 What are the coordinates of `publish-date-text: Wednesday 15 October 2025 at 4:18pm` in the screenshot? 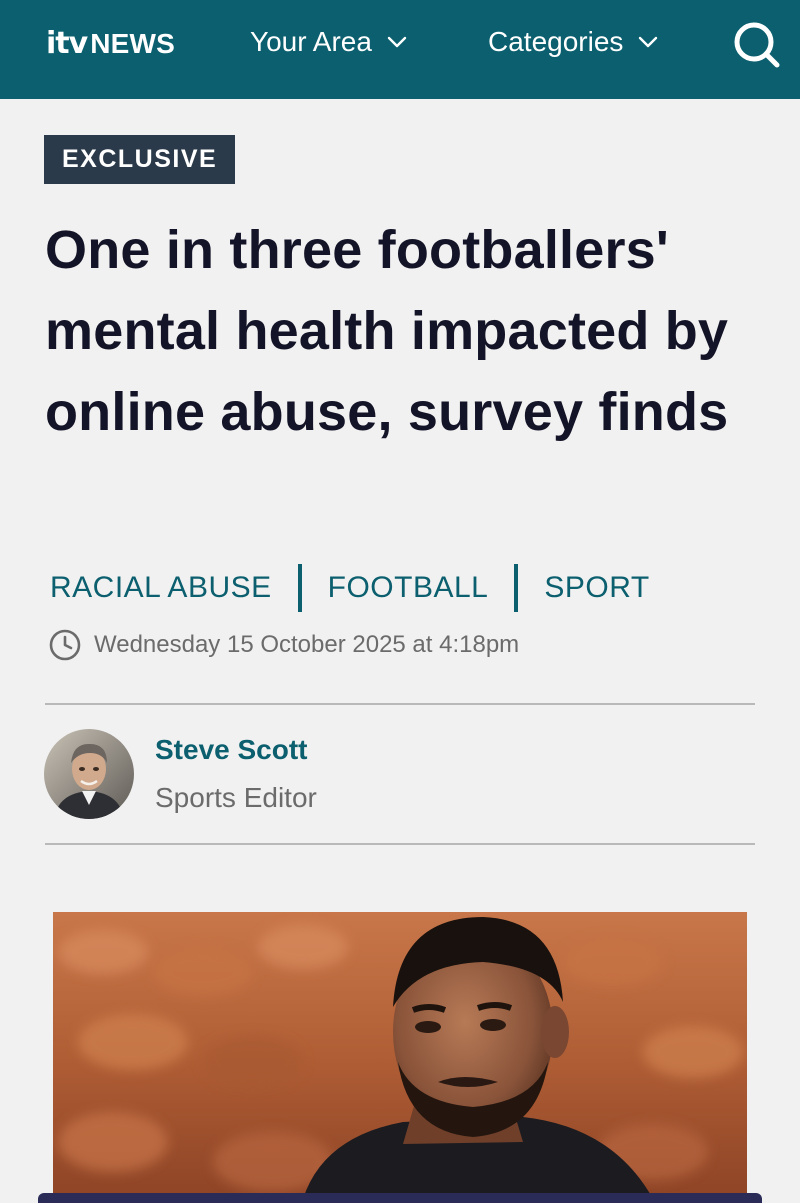 It's located at (307, 644).